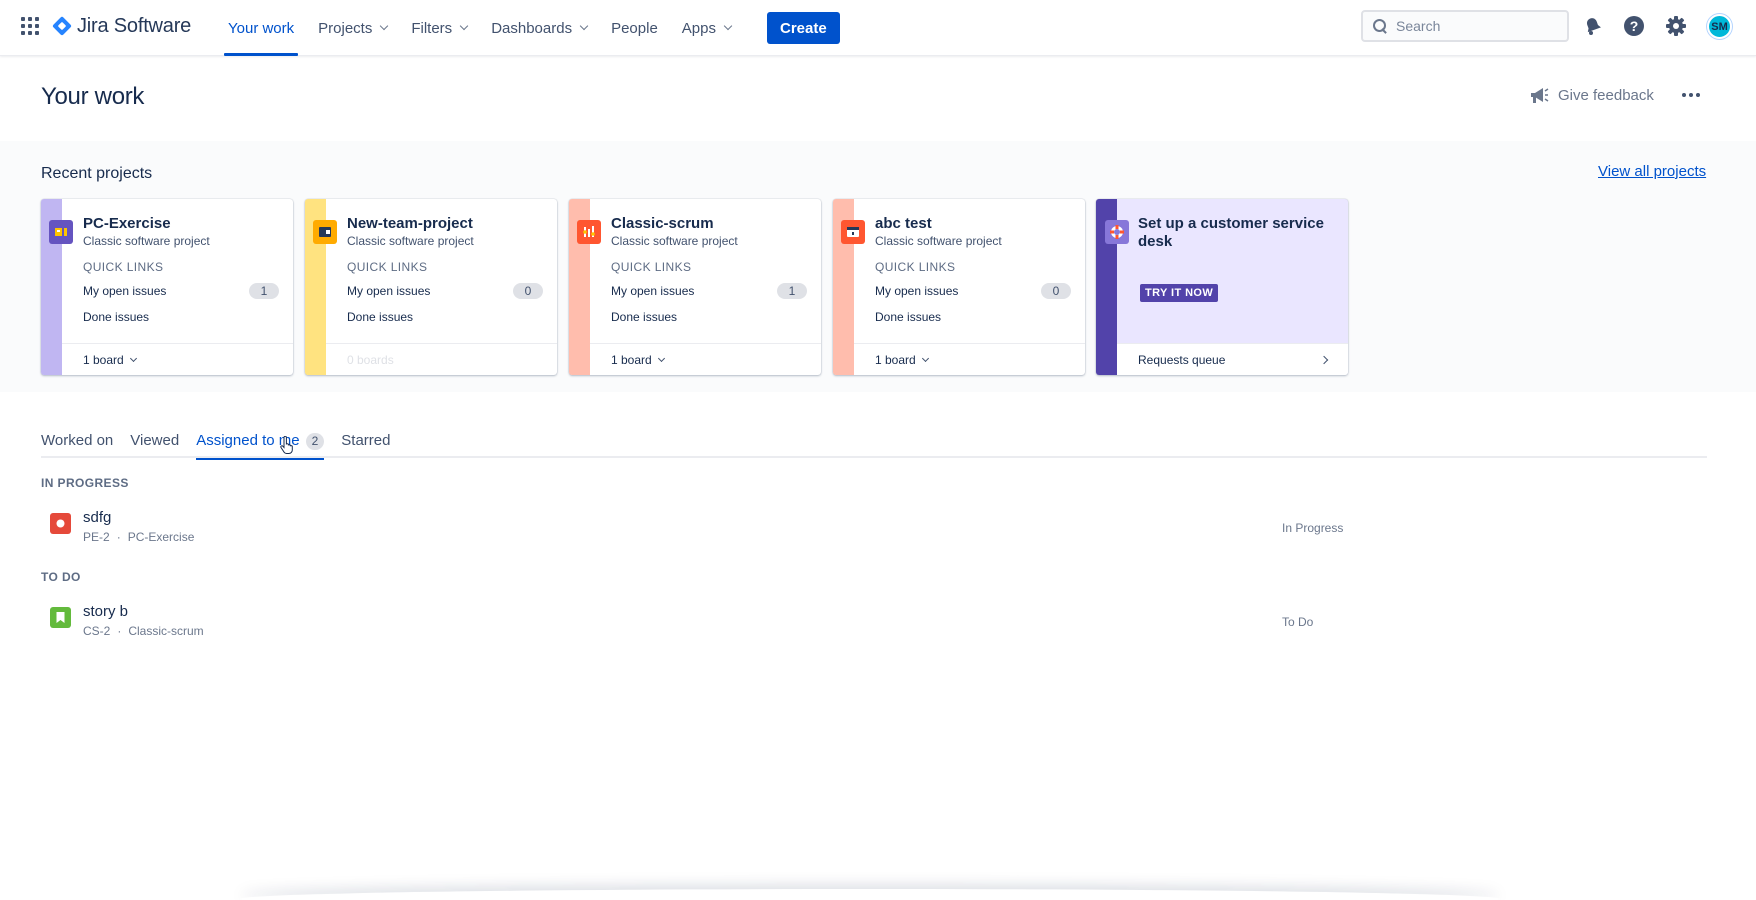 The height and width of the screenshot is (900, 1756). What do you see at coordinates (97, 631) in the screenshot?
I see `issue-key: CS-2` at bounding box center [97, 631].